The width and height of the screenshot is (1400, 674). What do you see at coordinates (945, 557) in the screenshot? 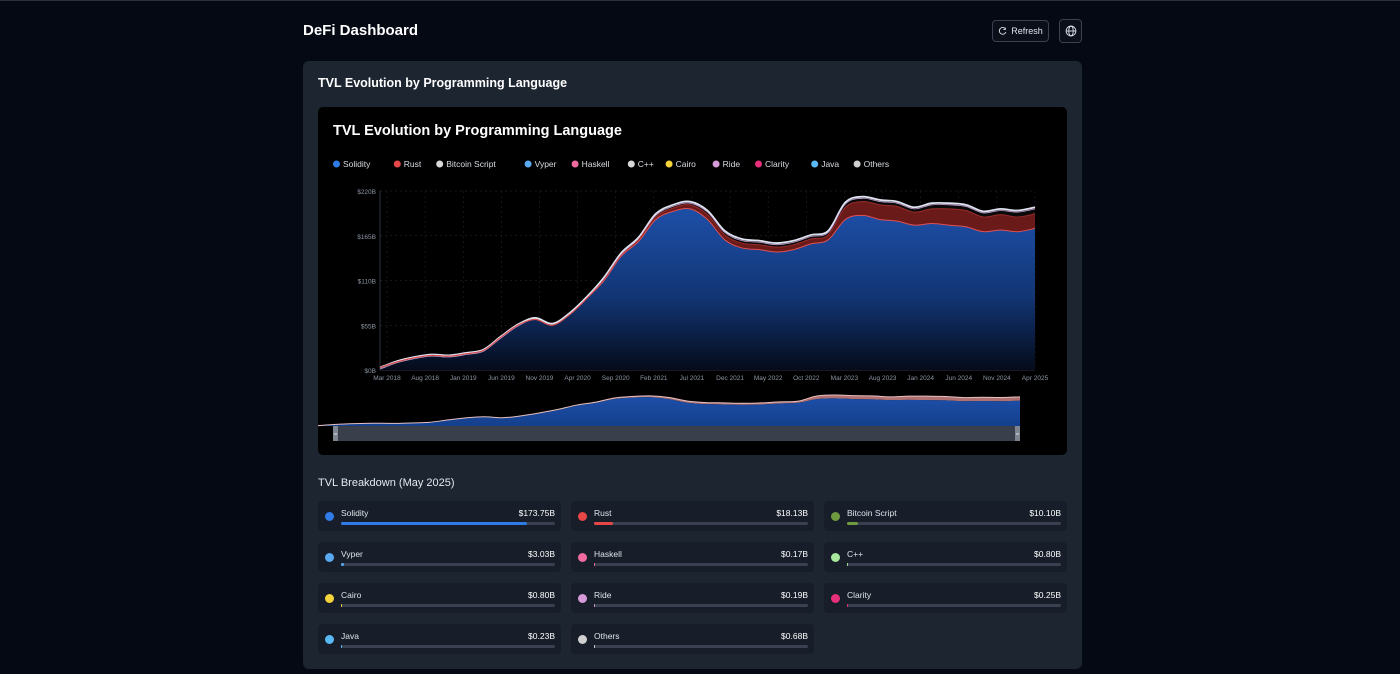
I see `breakdown-item: C++ $0.80B` at bounding box center [945, 557].